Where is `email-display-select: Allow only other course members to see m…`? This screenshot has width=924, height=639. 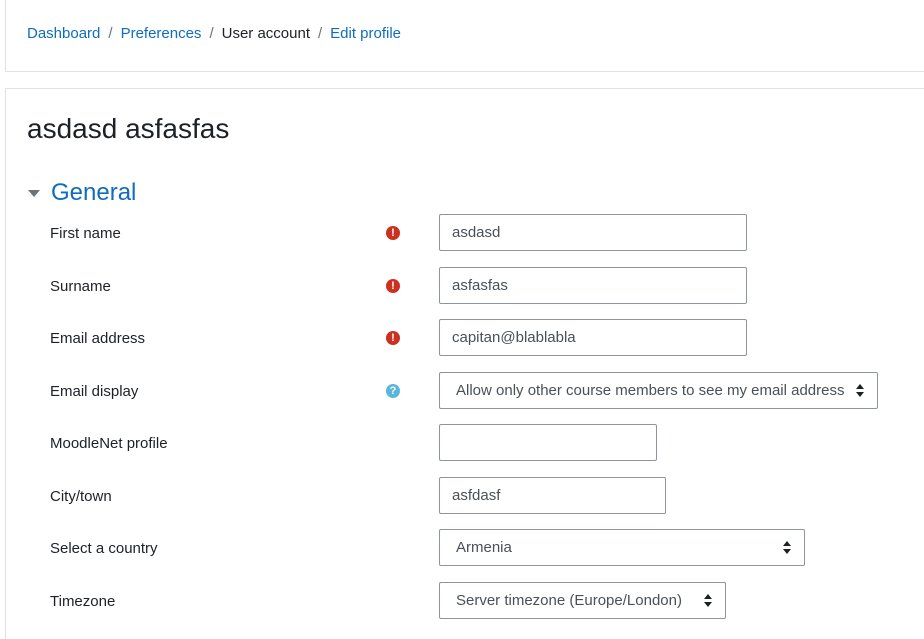 email-display-select: Allow only other course members to see m… is located at coordinates (658, 390).